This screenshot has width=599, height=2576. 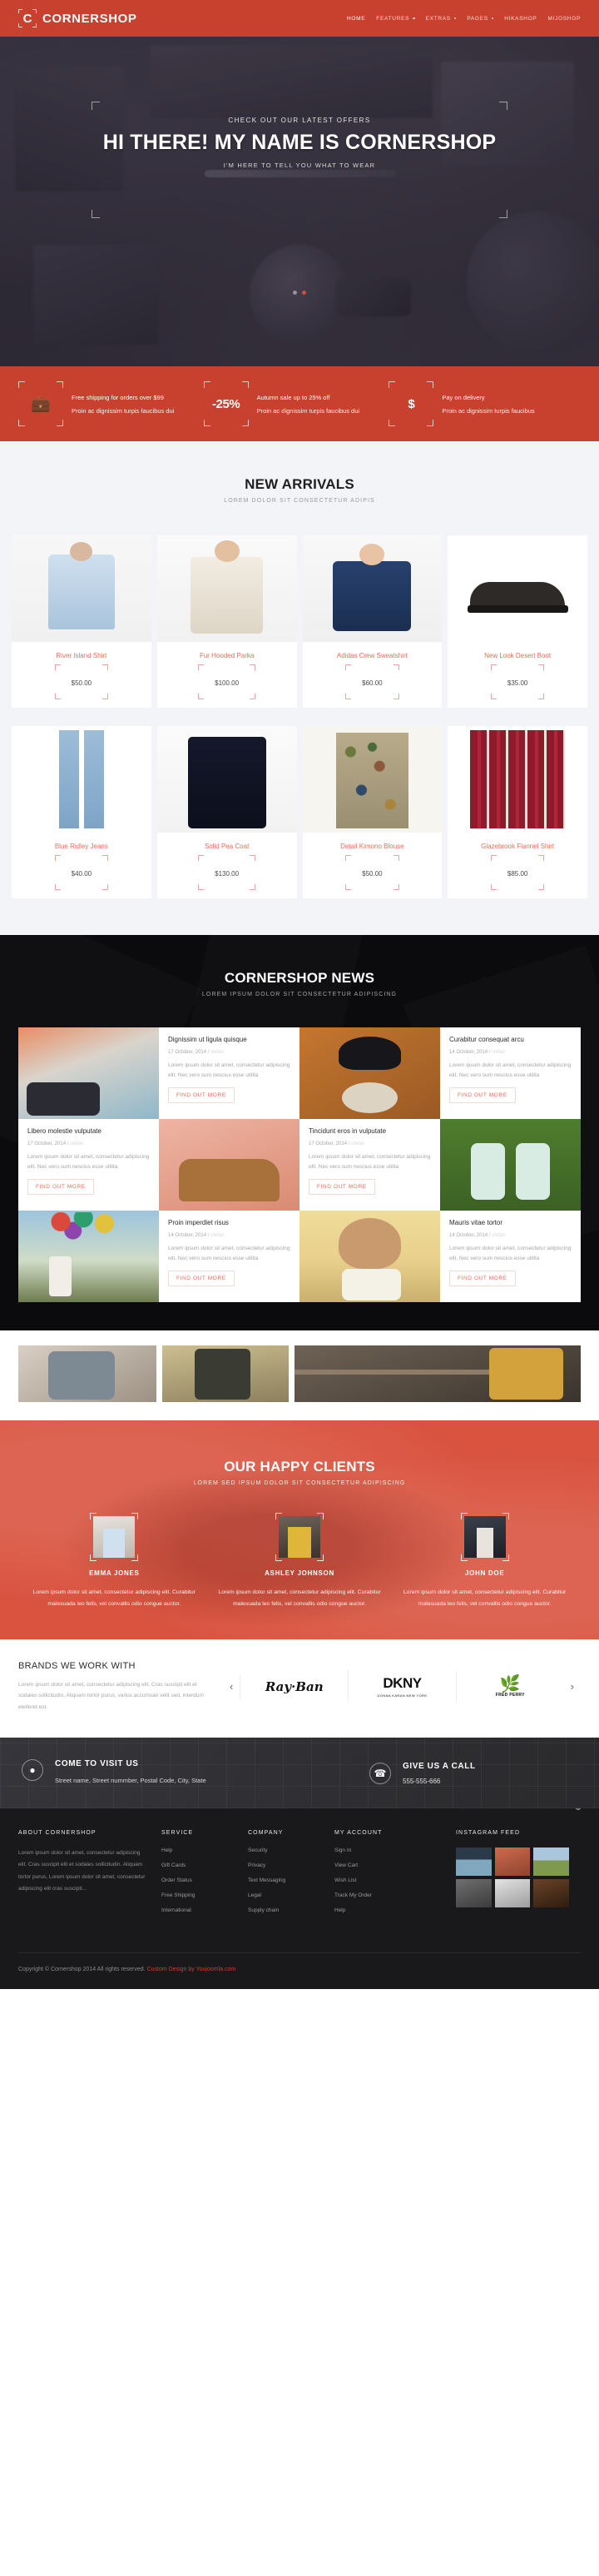 I want to click on product-name: Adidas Crew Sweatshirt, so click(x=373, y=655).